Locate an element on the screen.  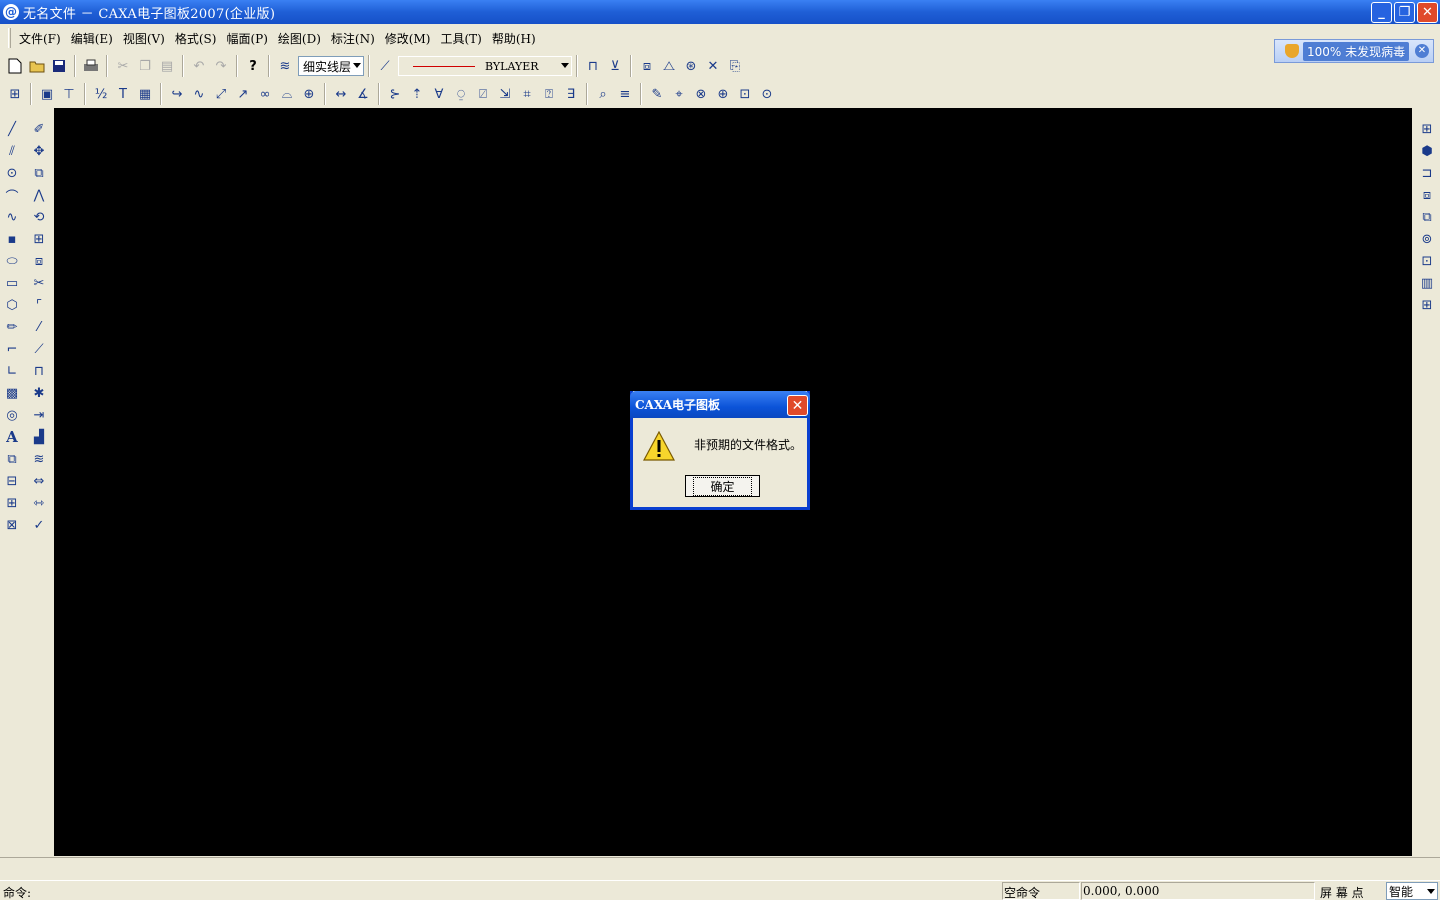
cut-icon: ✂ is located at coordinates (123, 66).